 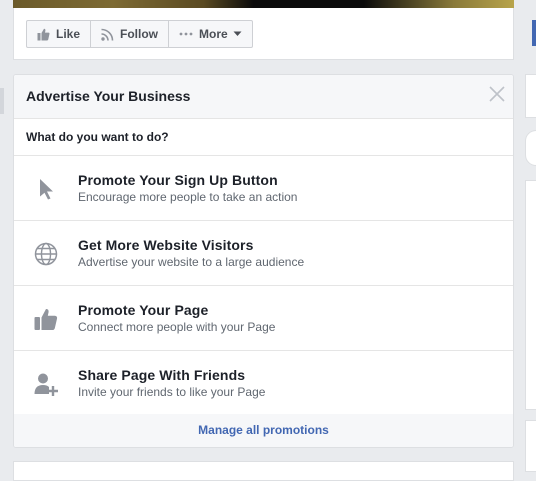 What do you see at coordinates (263, 4) in the screenshot?
I see `cover-photo-strip` at bounding box center [263, 4].